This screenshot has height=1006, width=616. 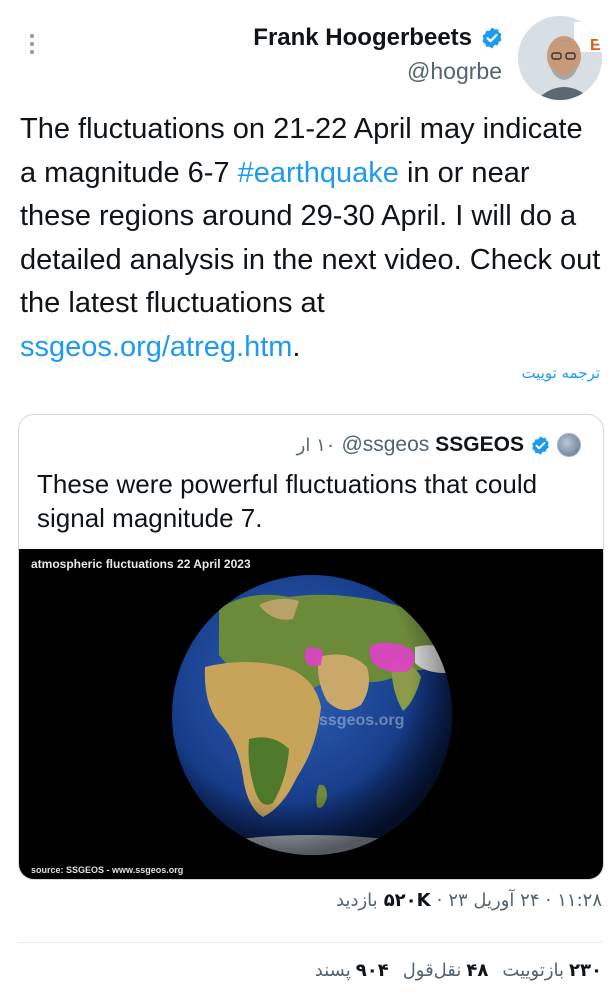 What do you see at coordinates (352, 970) in the screenshot?
I see `likes-stat: ۹۰۴ پسند` at bounding box center [352, 970].